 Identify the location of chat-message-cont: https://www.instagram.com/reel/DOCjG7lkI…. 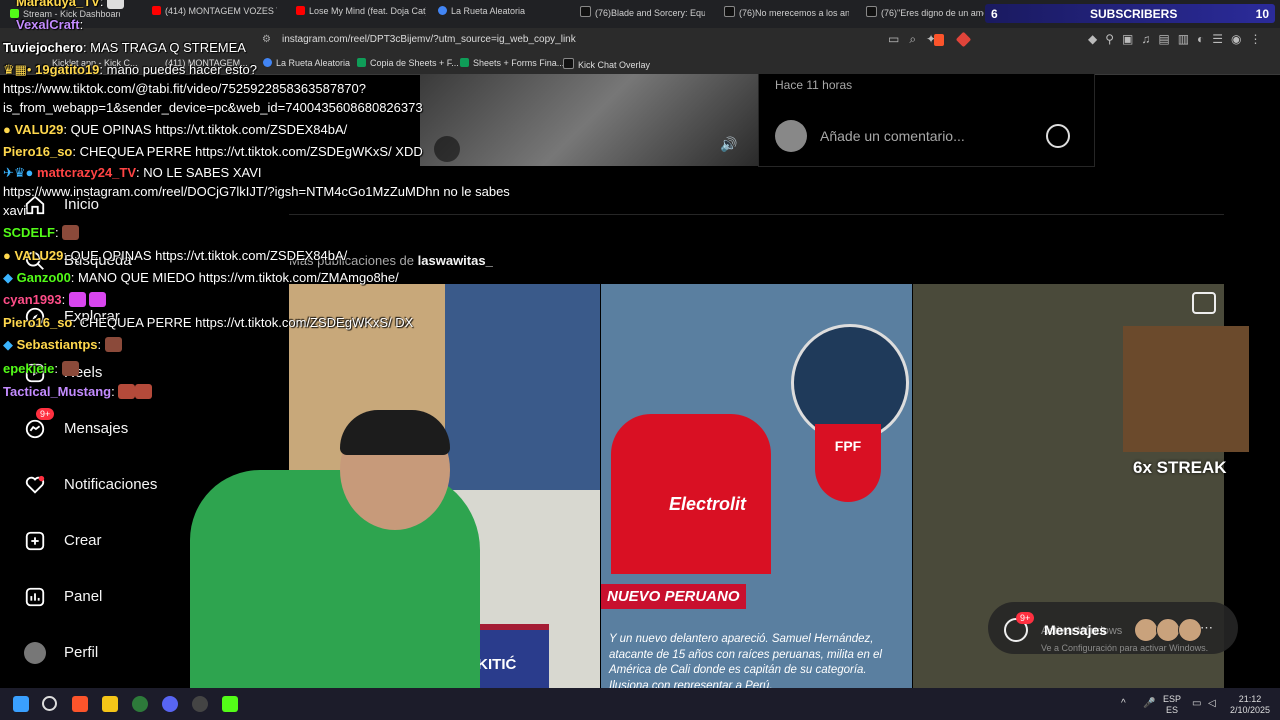
(256, 191).